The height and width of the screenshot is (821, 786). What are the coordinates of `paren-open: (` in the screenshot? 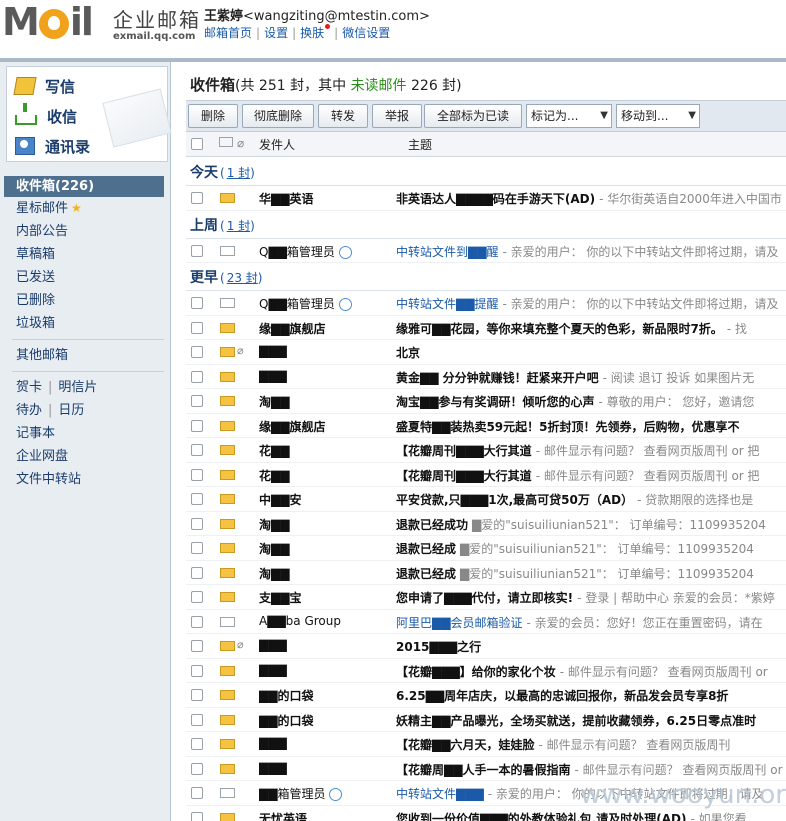 It's located at (222, 225).